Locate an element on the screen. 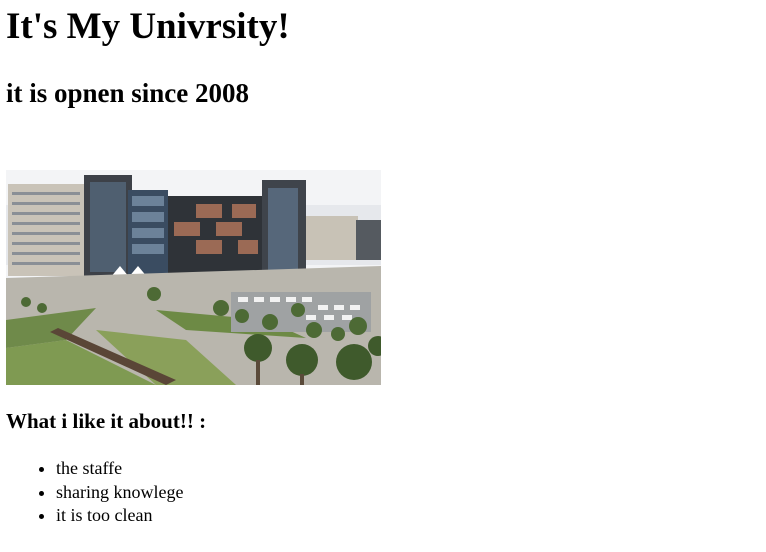 This screenshot has width=766, height=552. list-item: sharing knowlege is located at coordinates (119, 493).